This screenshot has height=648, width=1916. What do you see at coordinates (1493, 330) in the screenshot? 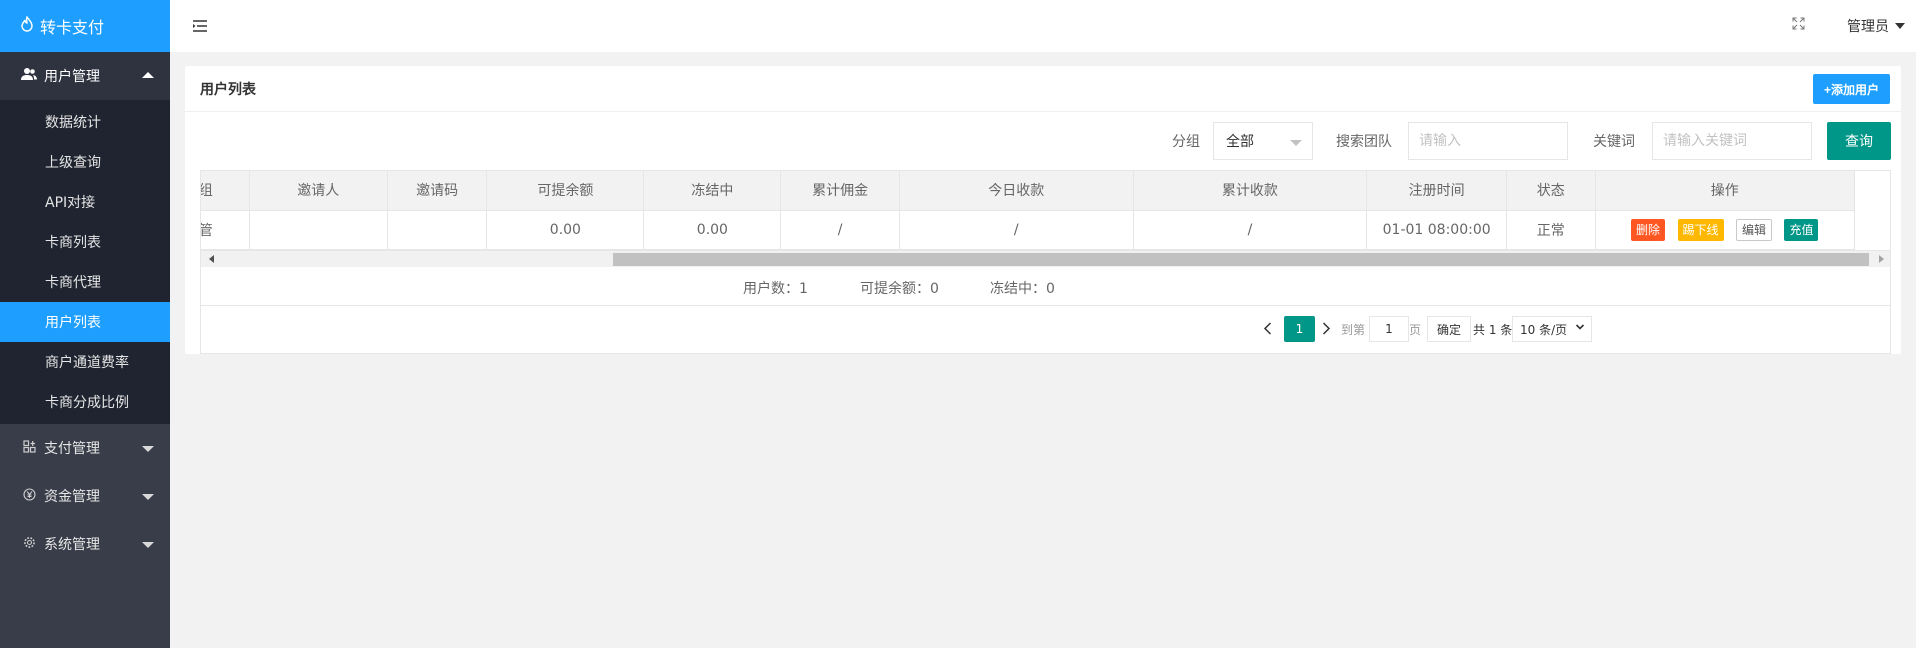
I see `total-count: 共 1 条` at bounding box center [1493, 330].